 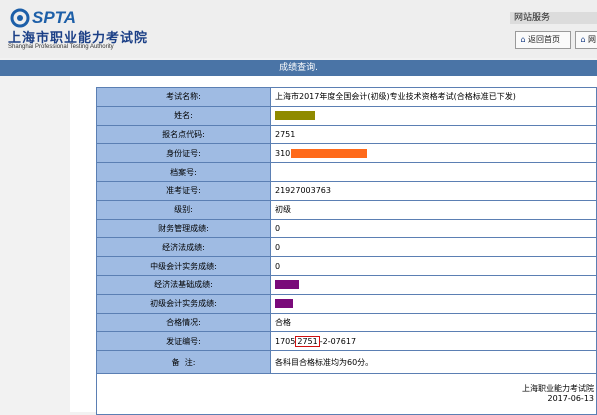 I want to click on logo-text: SPTA, so click(x=54, y=17).